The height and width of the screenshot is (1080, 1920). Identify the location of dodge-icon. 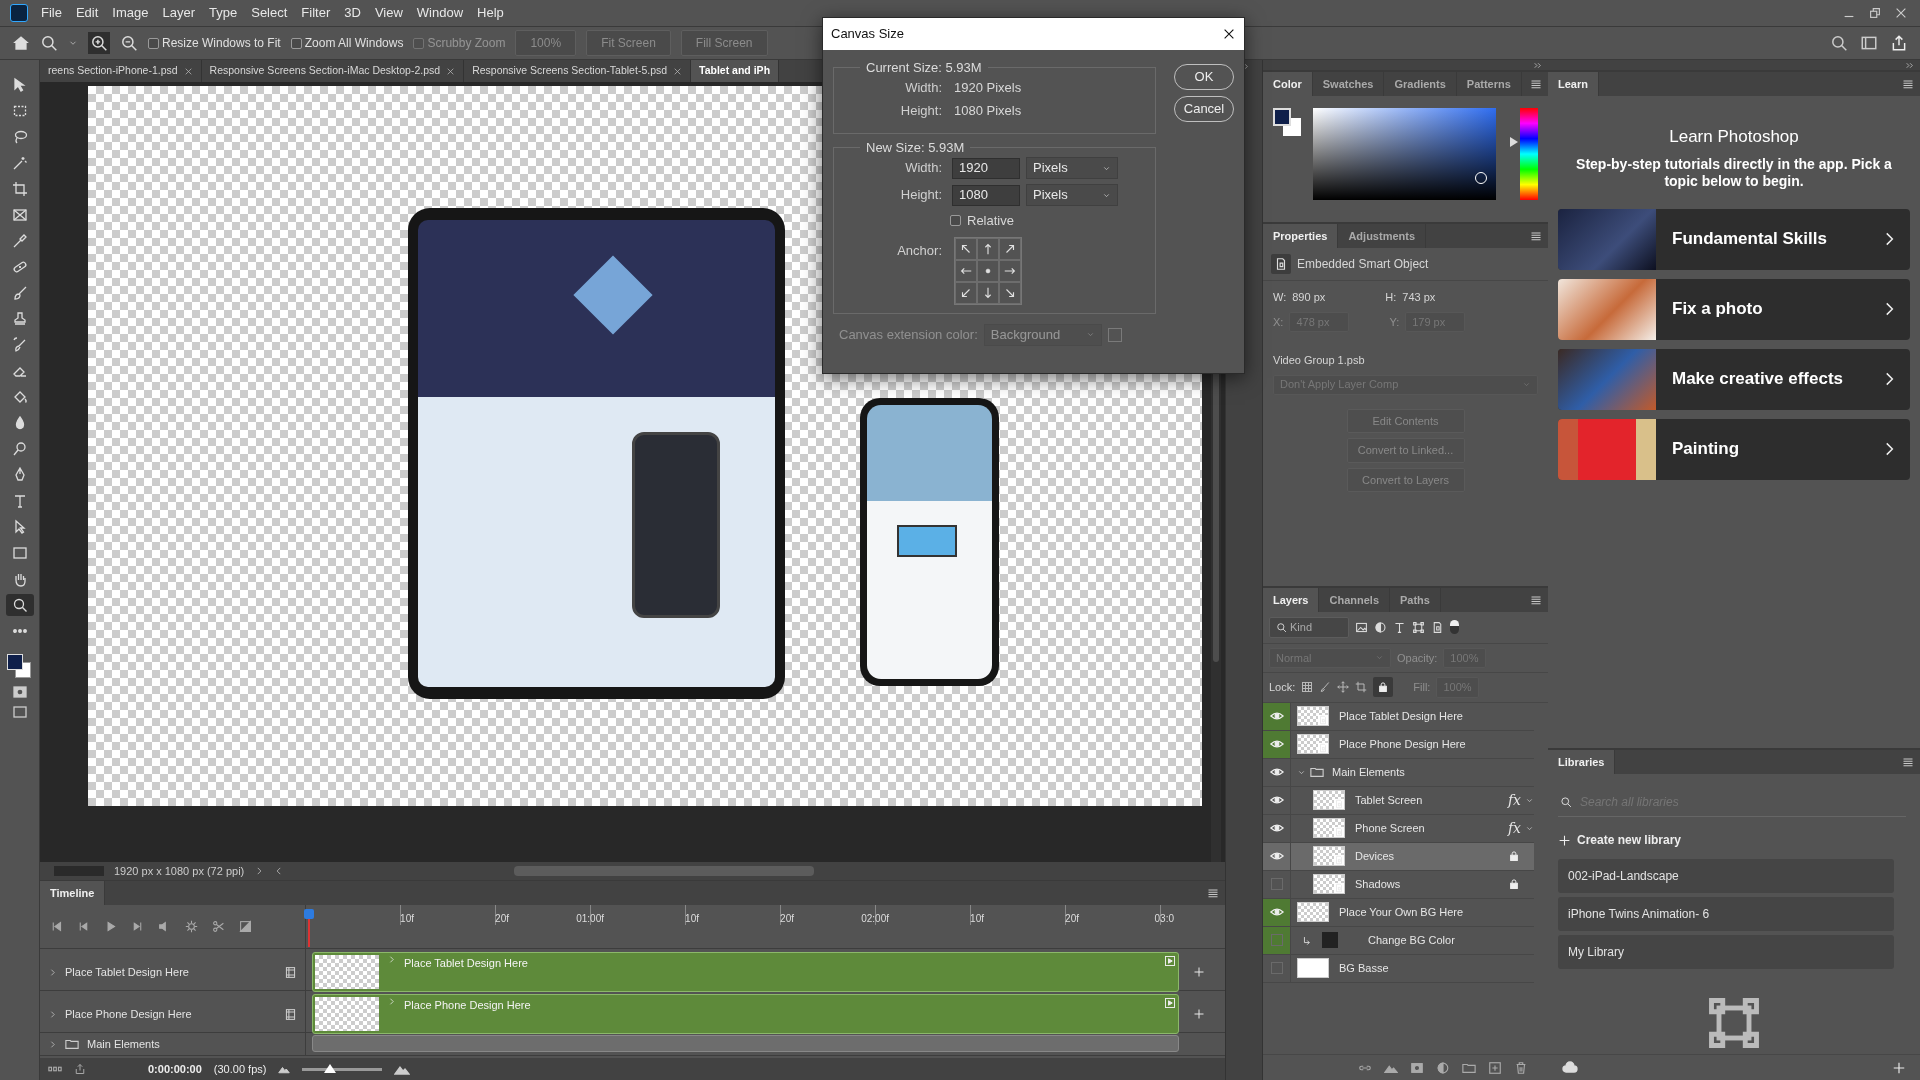
(19, 449).